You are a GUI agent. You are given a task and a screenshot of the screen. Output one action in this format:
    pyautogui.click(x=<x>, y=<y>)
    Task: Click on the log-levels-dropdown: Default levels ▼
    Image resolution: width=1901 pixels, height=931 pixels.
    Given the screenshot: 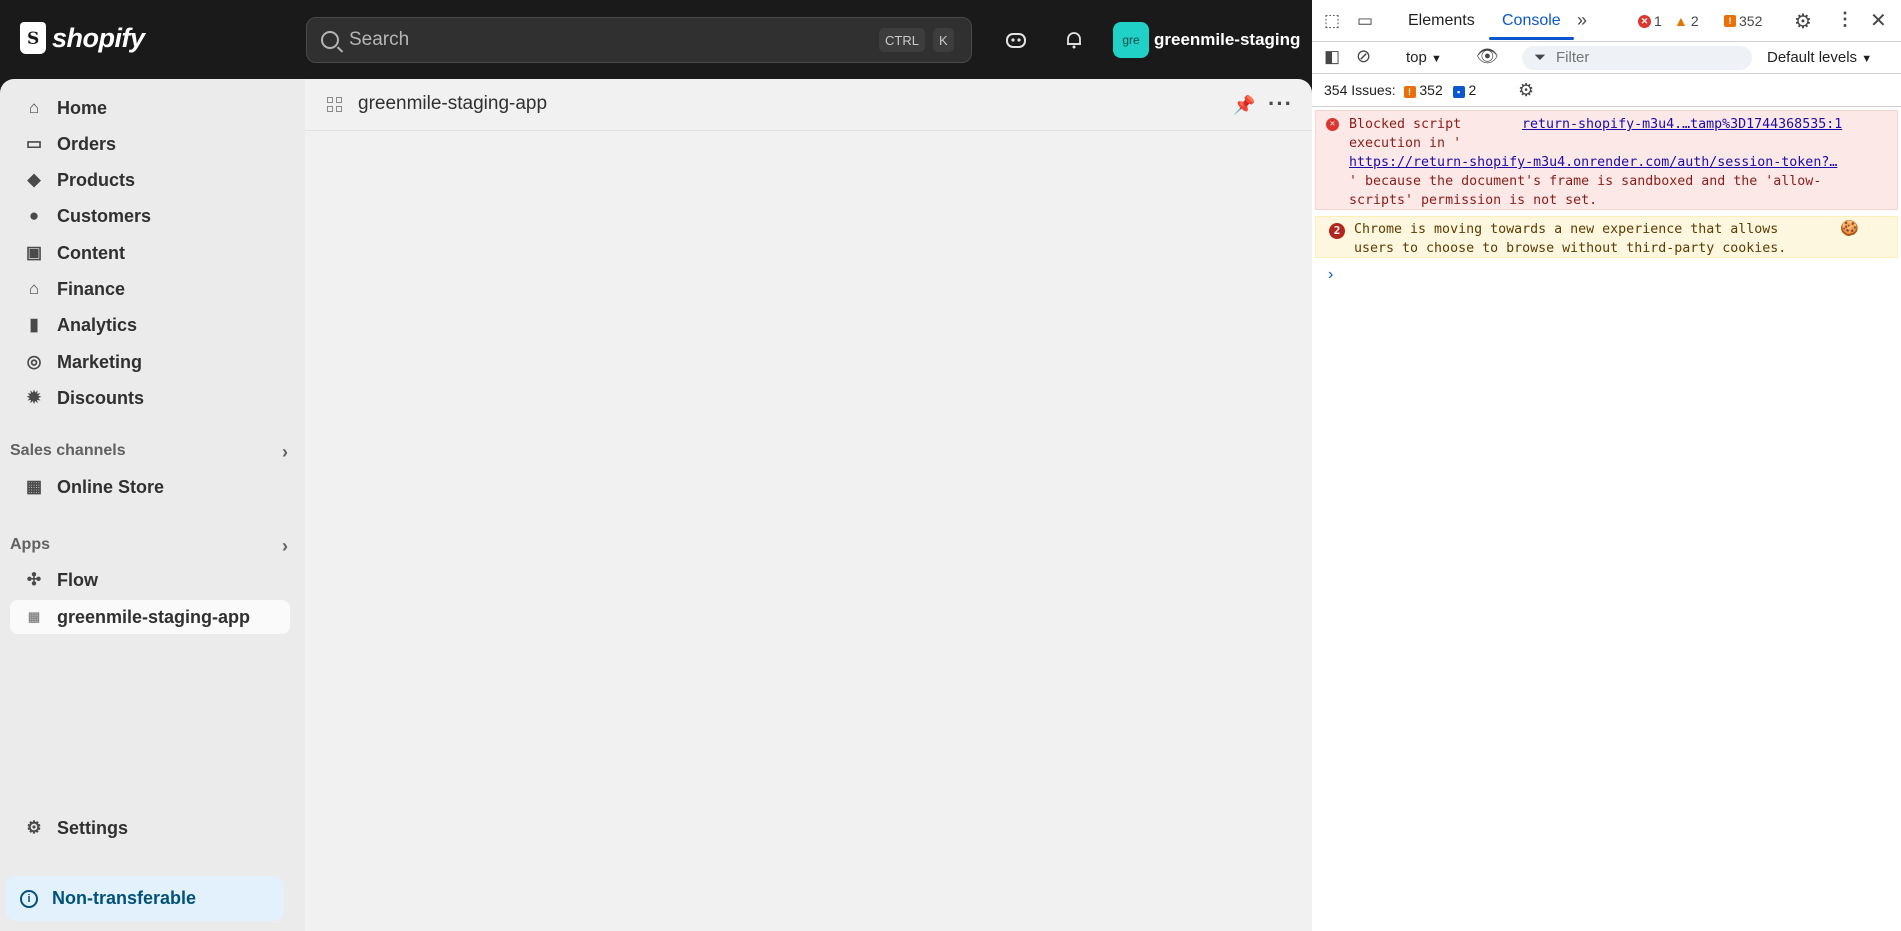 What is the action you would take?
    pyautogui.click(x=1819, y=57)
    